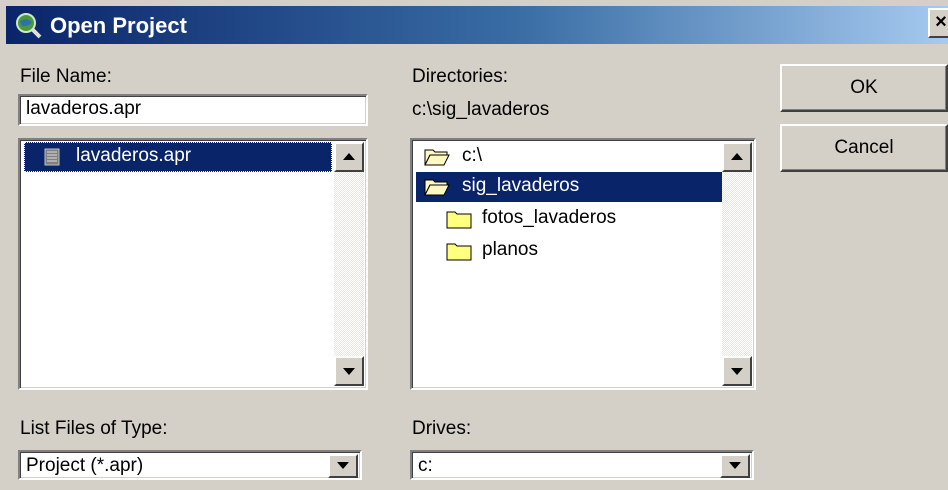 This screenshot has width=948, height=490. What do you see at coordinates (864, 88) in the screenshot?
I see `ok-button: OK` at bounding box center [864, 88].